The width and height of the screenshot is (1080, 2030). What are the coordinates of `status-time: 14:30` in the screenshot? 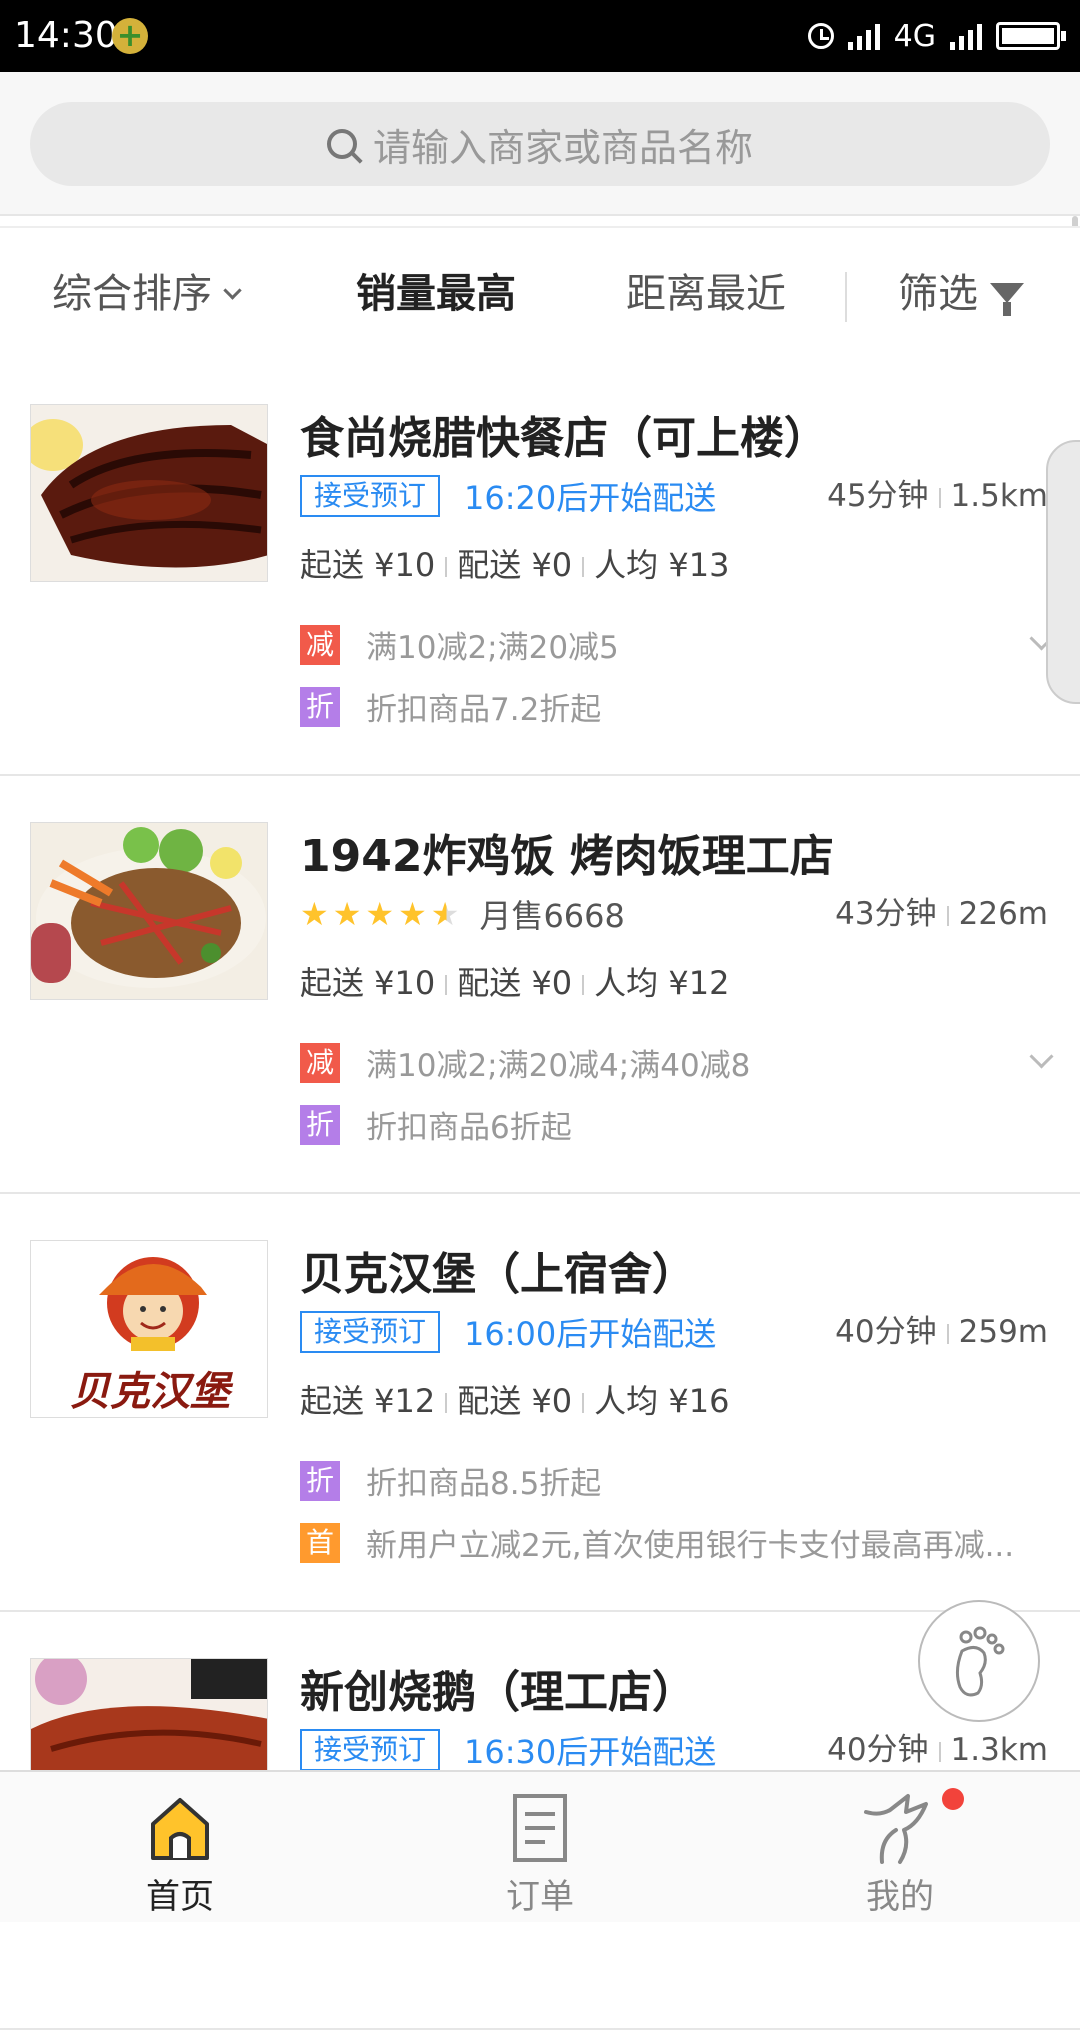 It's located at (66, 35).